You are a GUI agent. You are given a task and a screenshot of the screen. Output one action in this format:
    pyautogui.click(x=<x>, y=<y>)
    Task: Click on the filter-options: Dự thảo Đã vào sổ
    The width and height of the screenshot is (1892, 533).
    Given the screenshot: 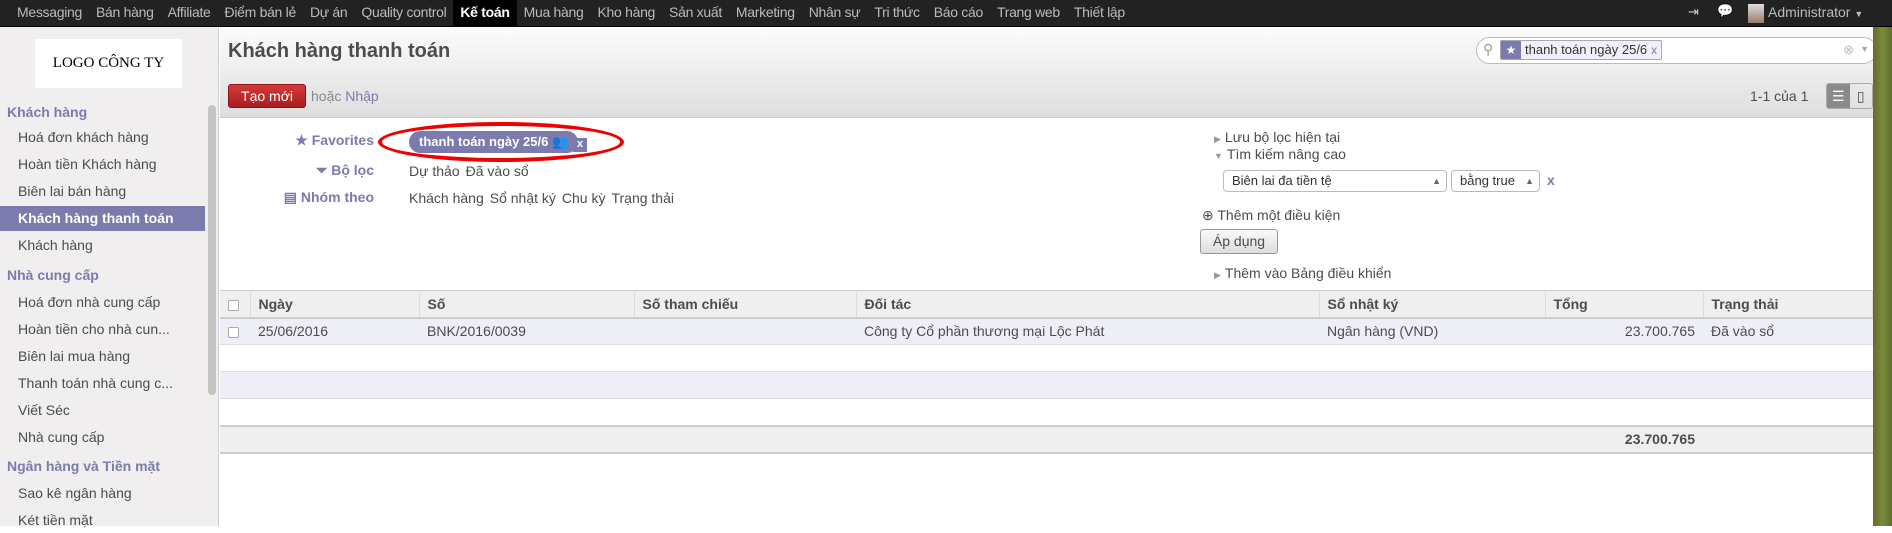 What is the action you would take?
    pyautogui.click(x=472, y=171)
    